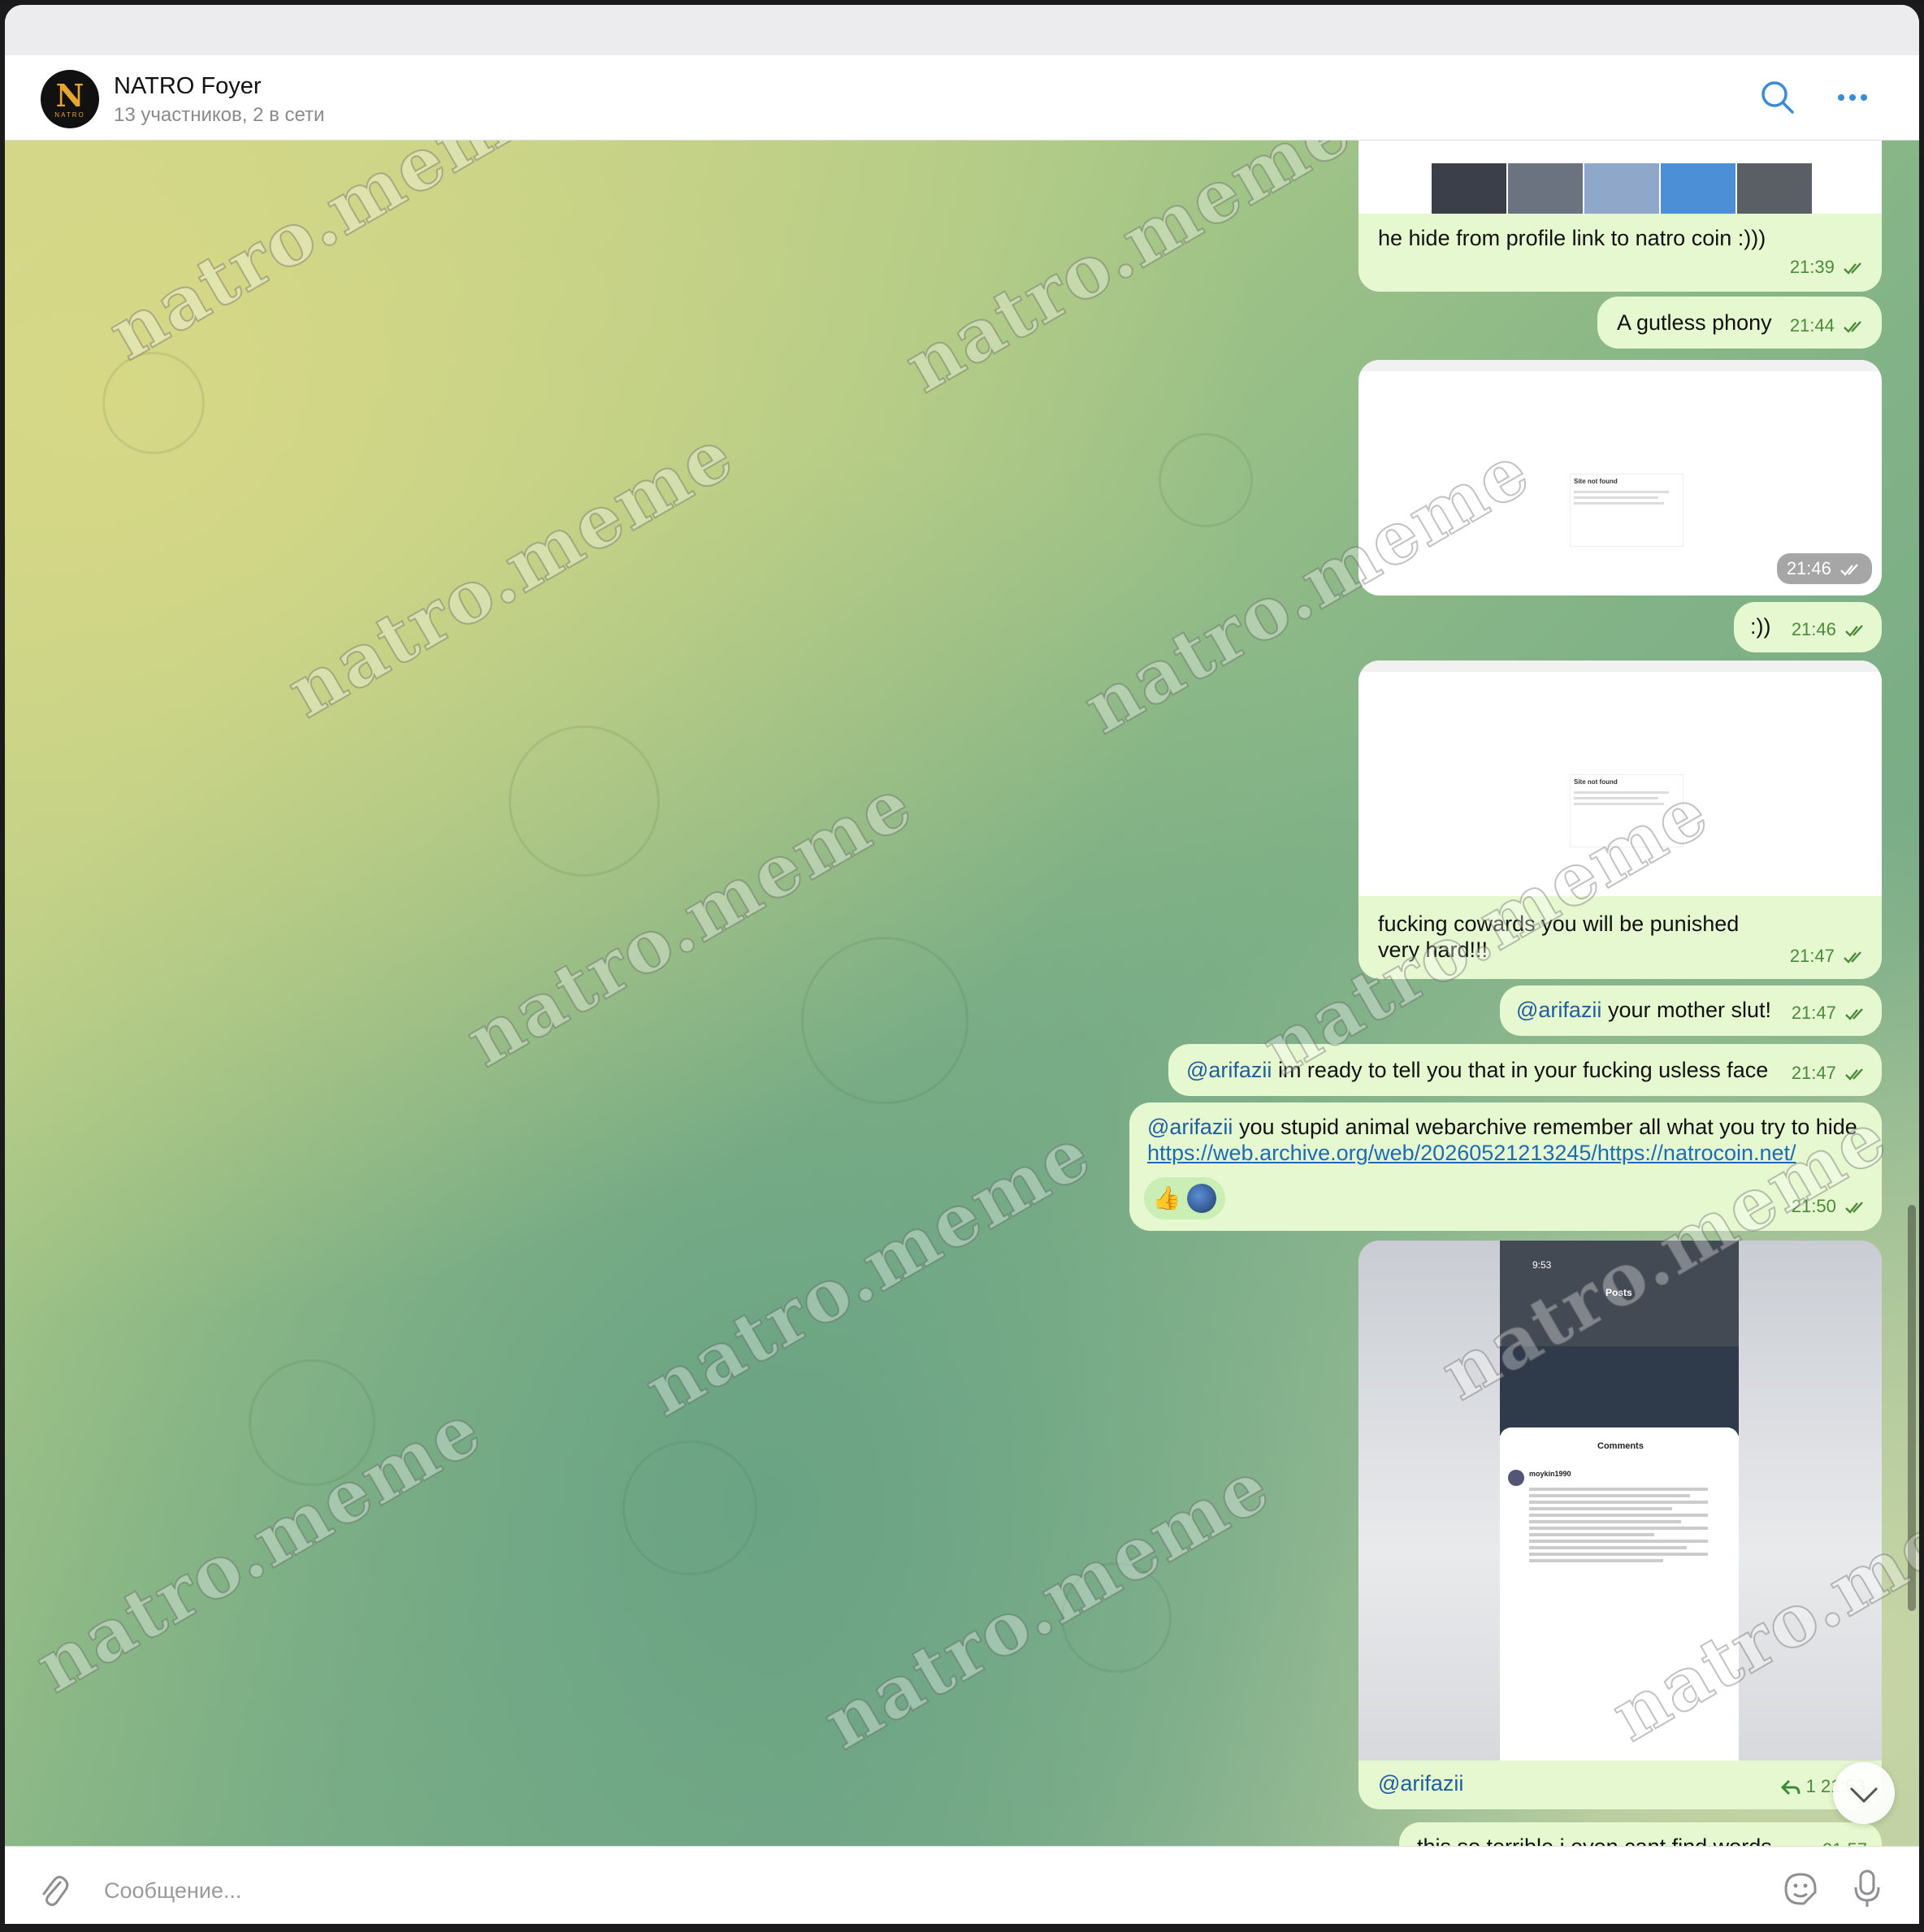 This screenshot has height=1932, width=1924. What do you see at coordinates (1761, 626) in the screenshot?
I see `message-text: :))` at bounding box center [1761, 626].